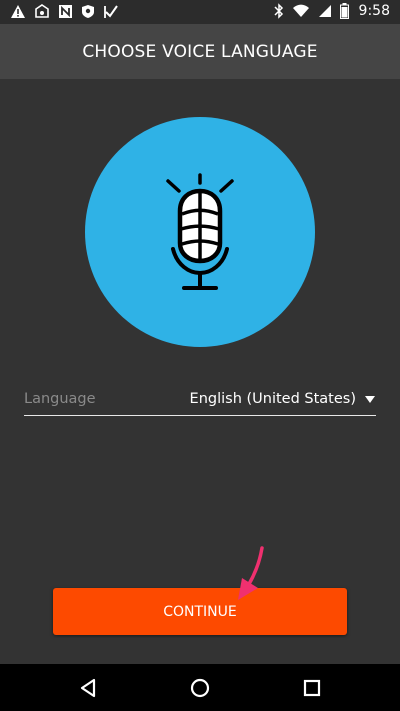  Describe the element at coordinates (374, 11) in the screenshot. I see `status-time: 9:58` at that location.